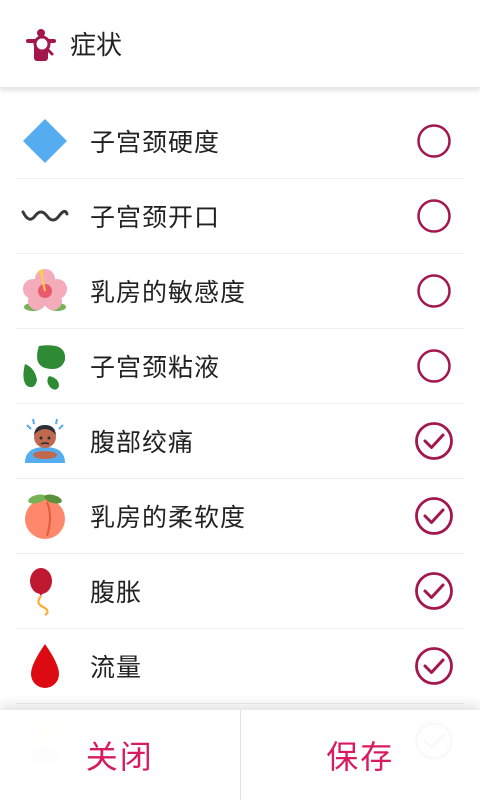 This screenshot has height=800, width=480. I want to click on blood-drop-icon, so click(45, 666).